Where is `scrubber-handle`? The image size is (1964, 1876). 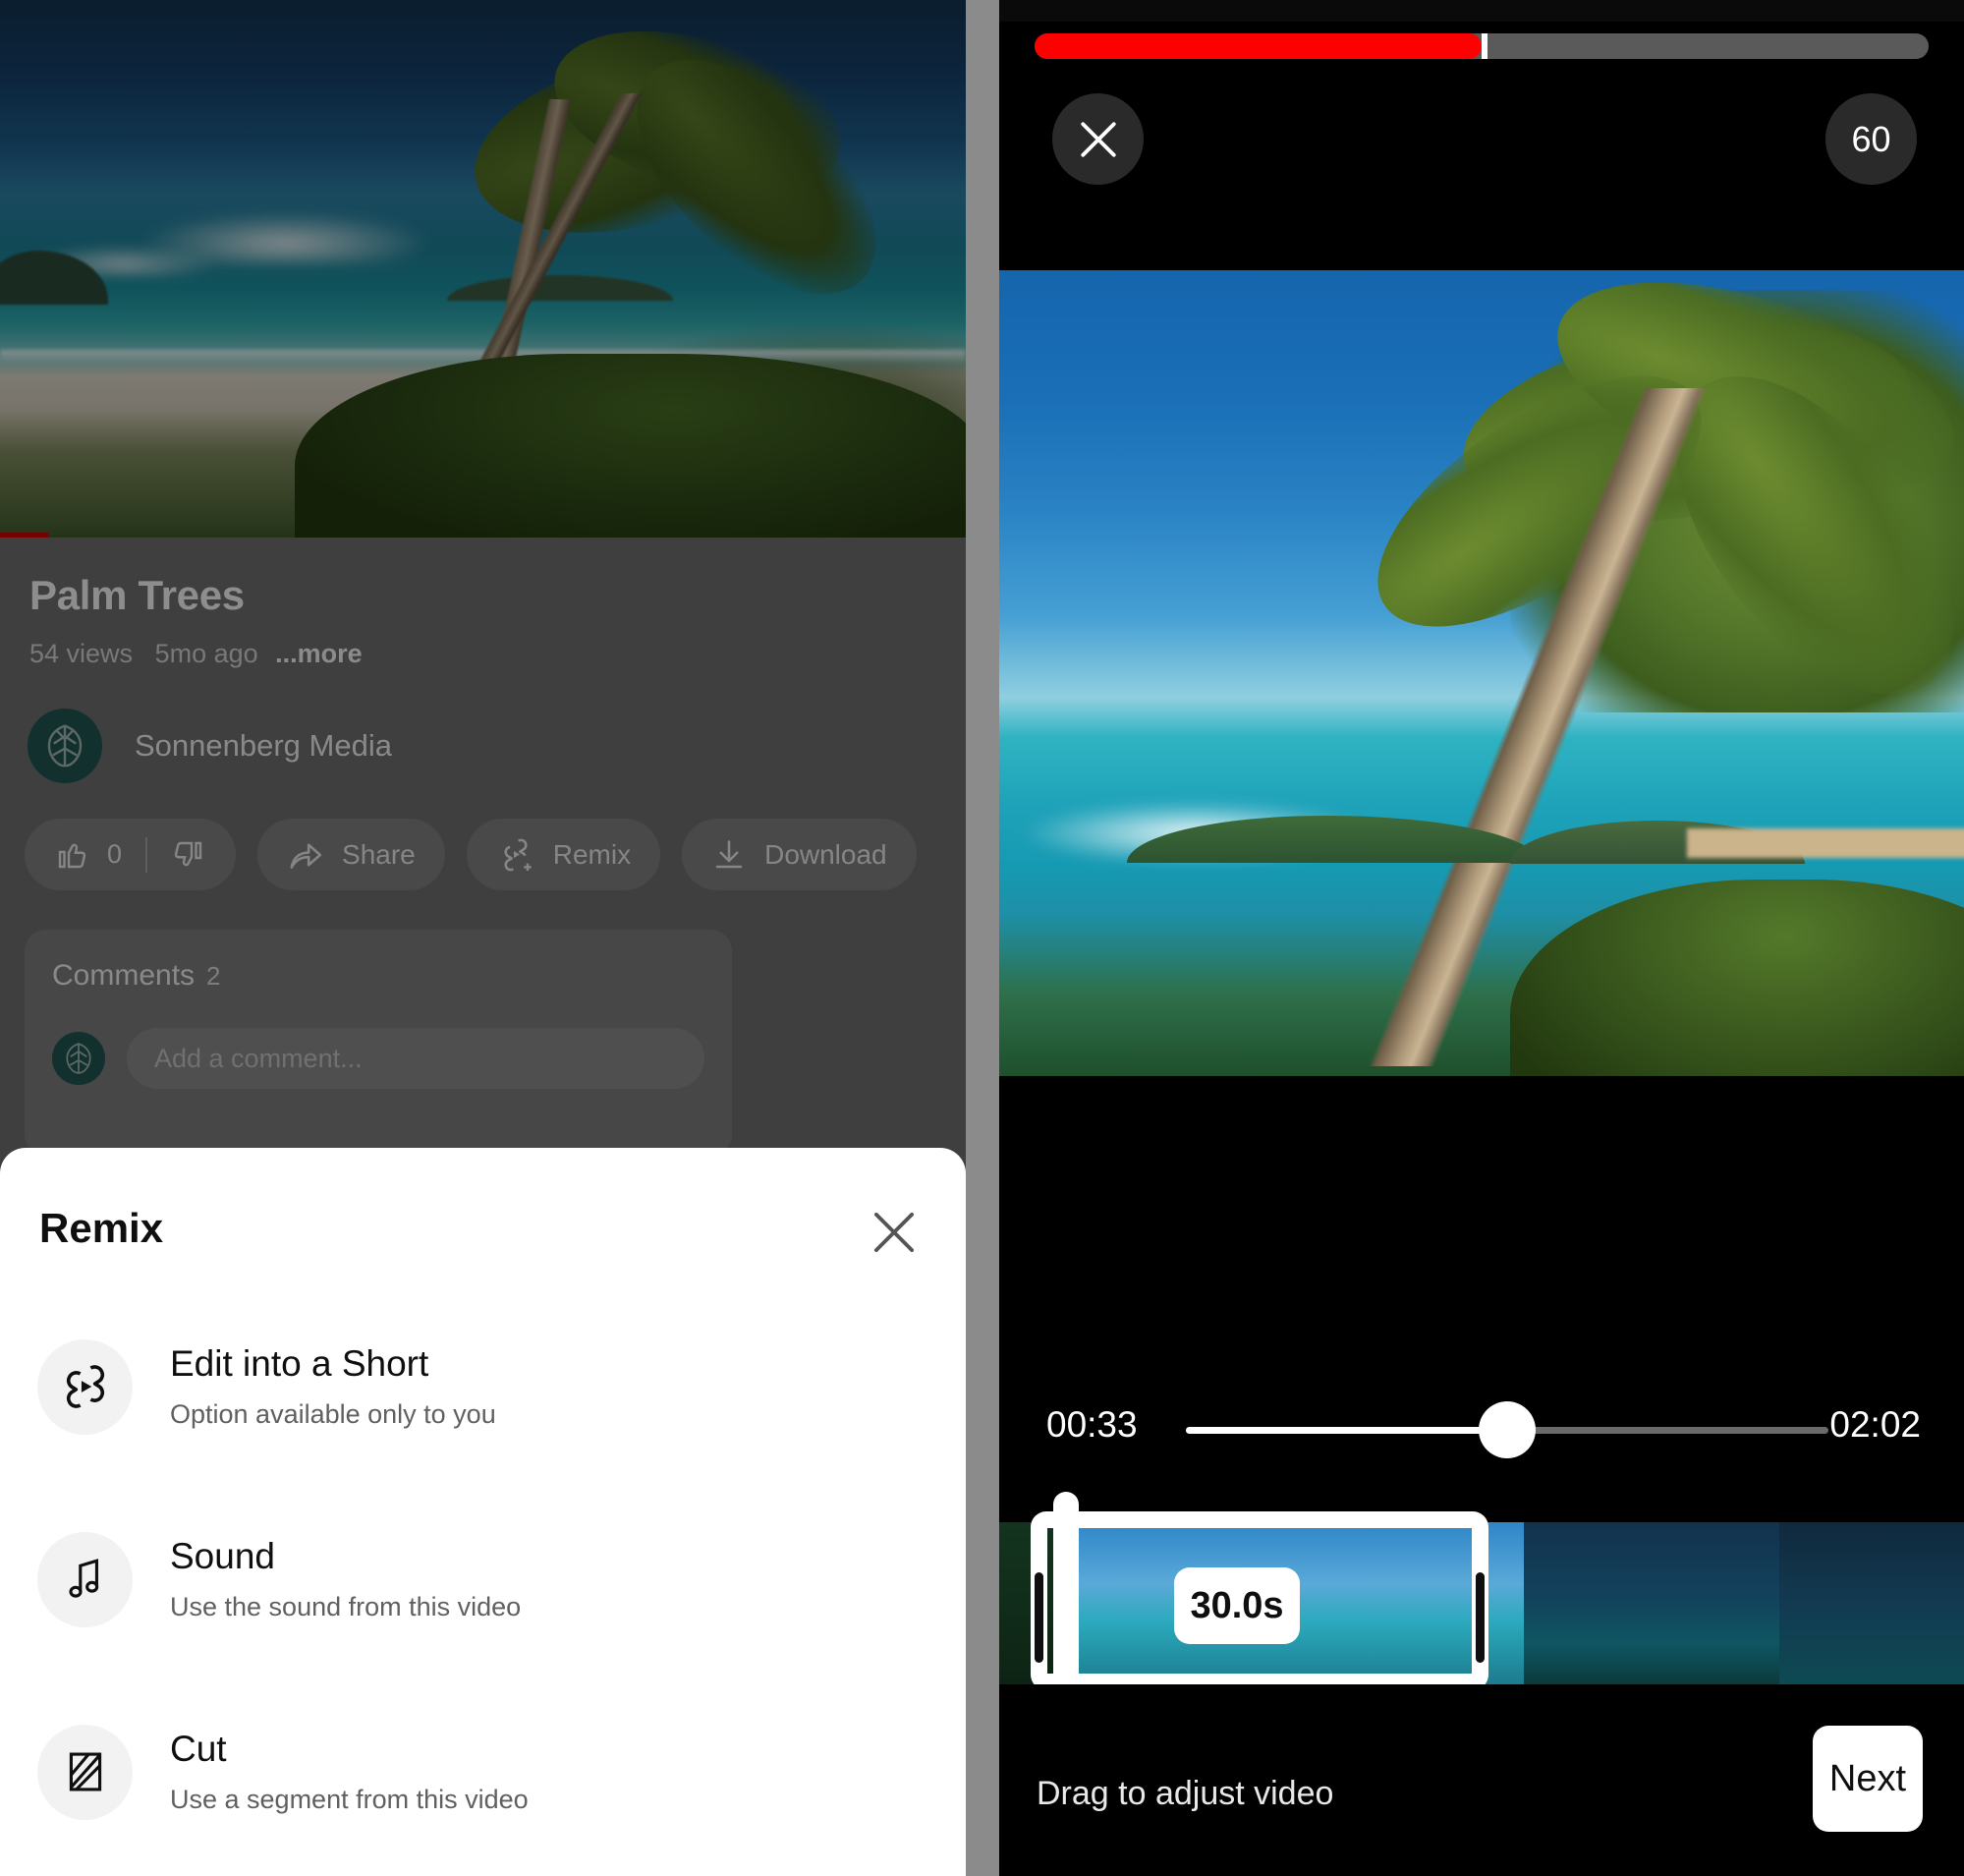
scrubber-handle is located at coordinates (1507, 1429).